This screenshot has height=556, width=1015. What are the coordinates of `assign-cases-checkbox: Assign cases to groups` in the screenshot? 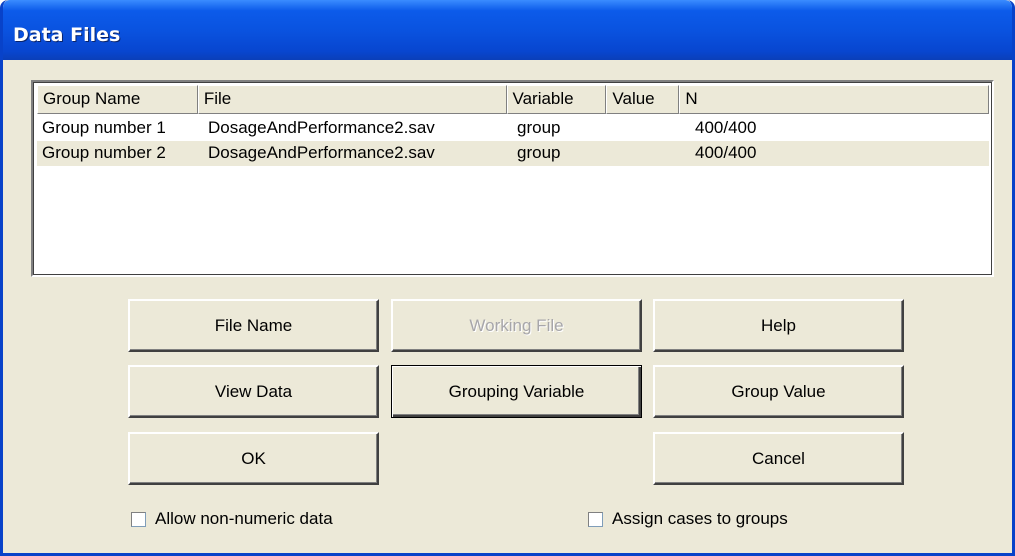 It's located at (688, 519).